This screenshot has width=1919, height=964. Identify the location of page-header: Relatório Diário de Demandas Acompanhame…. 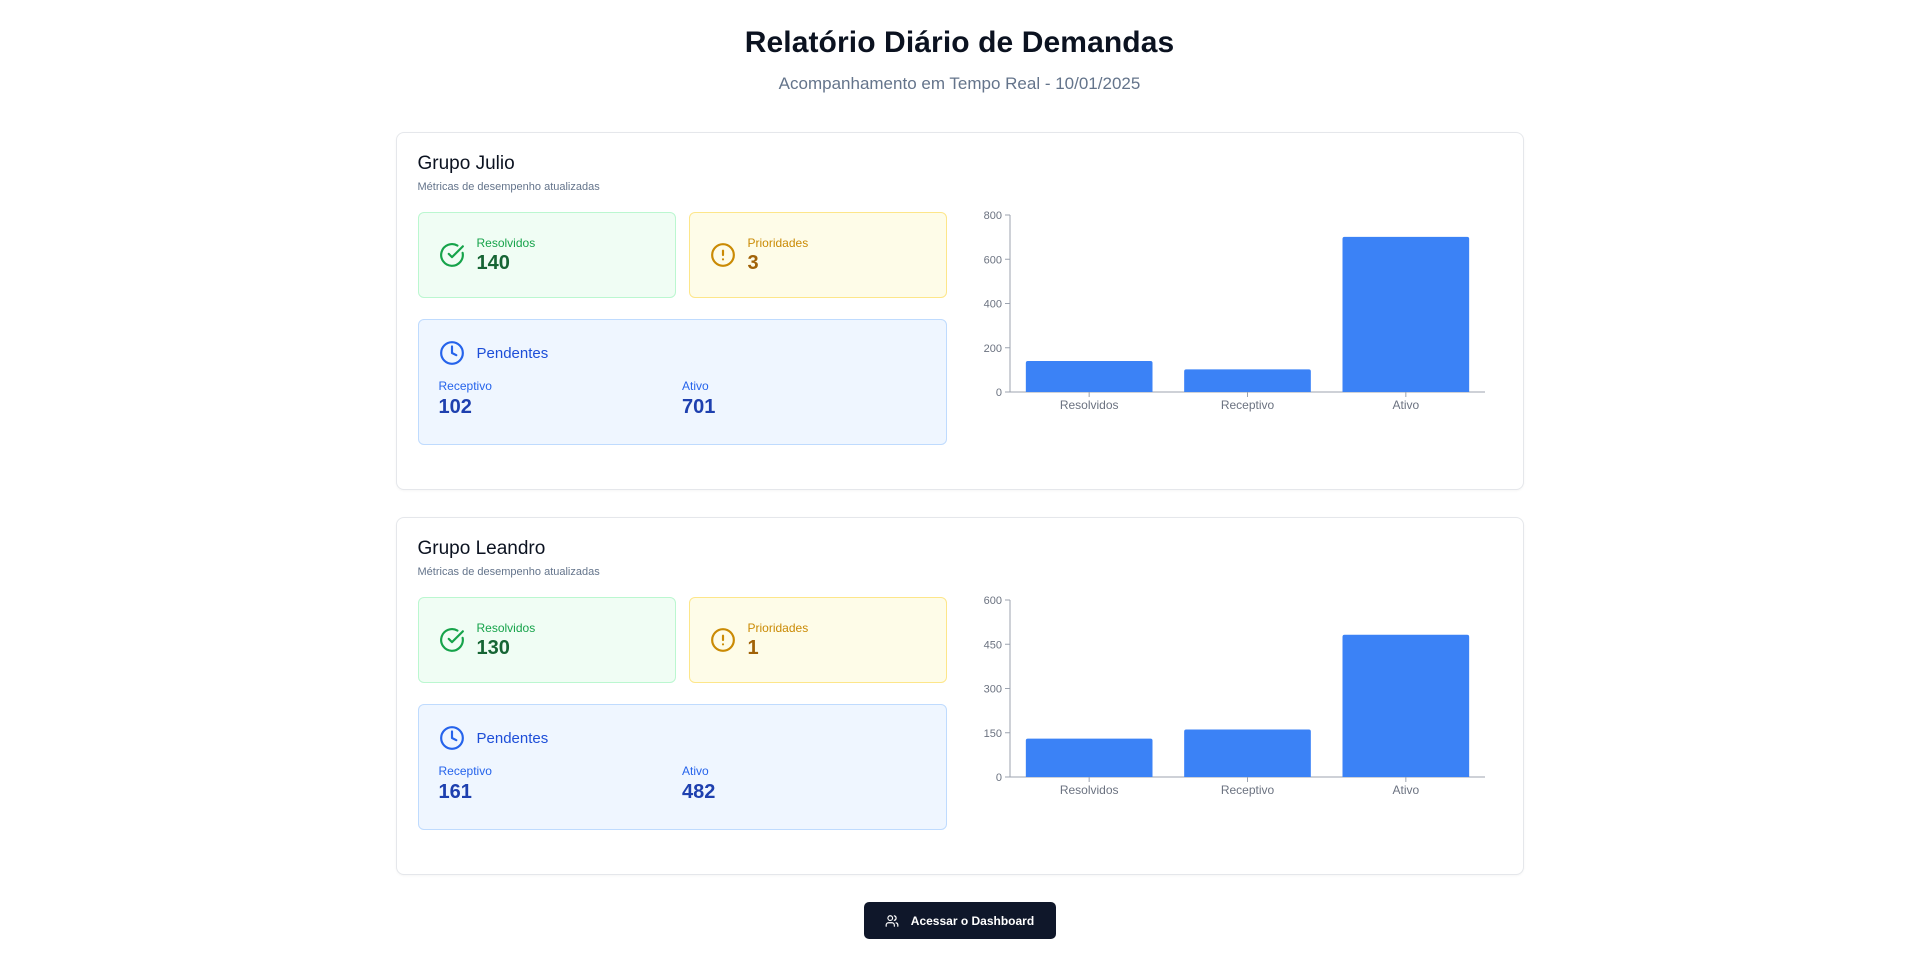
(959, 47).